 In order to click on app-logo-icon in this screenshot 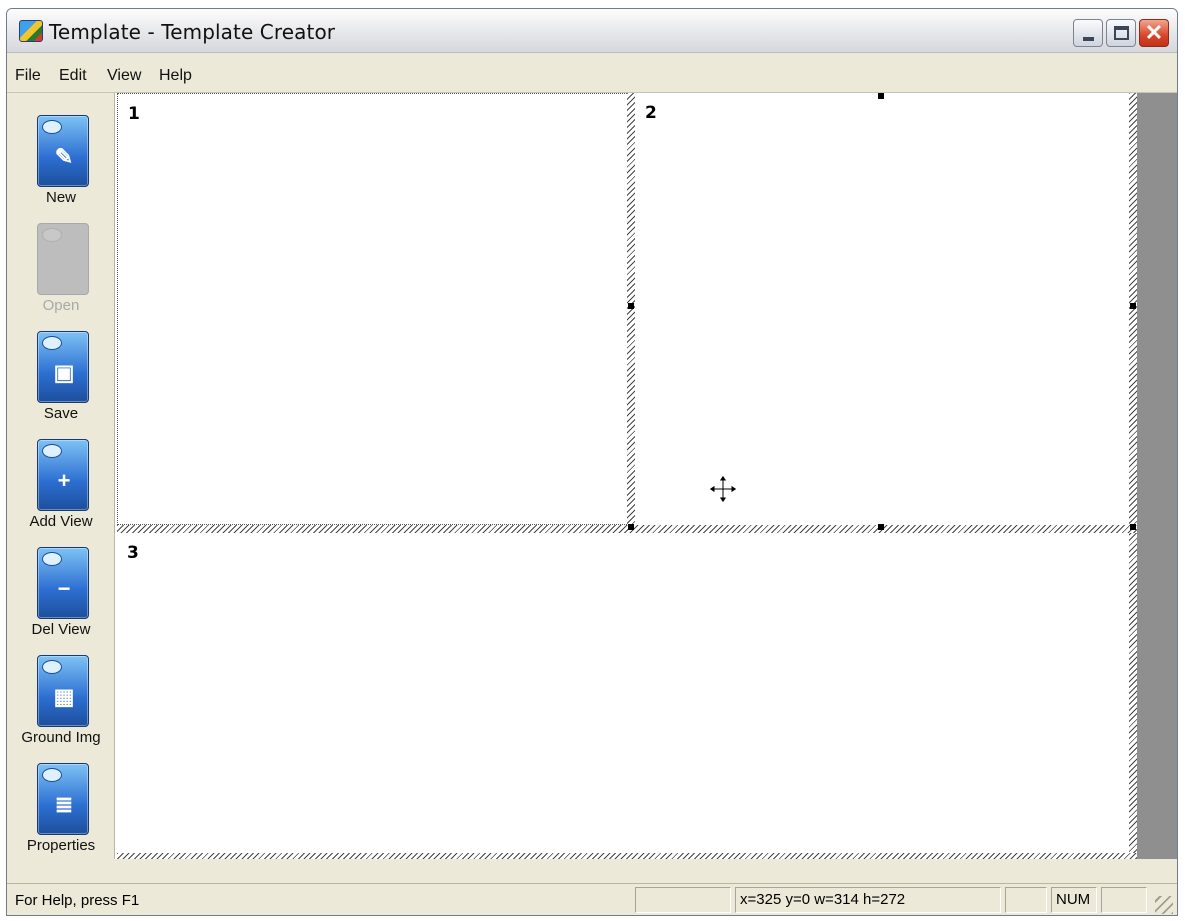, I will do `click(31, 31)`.